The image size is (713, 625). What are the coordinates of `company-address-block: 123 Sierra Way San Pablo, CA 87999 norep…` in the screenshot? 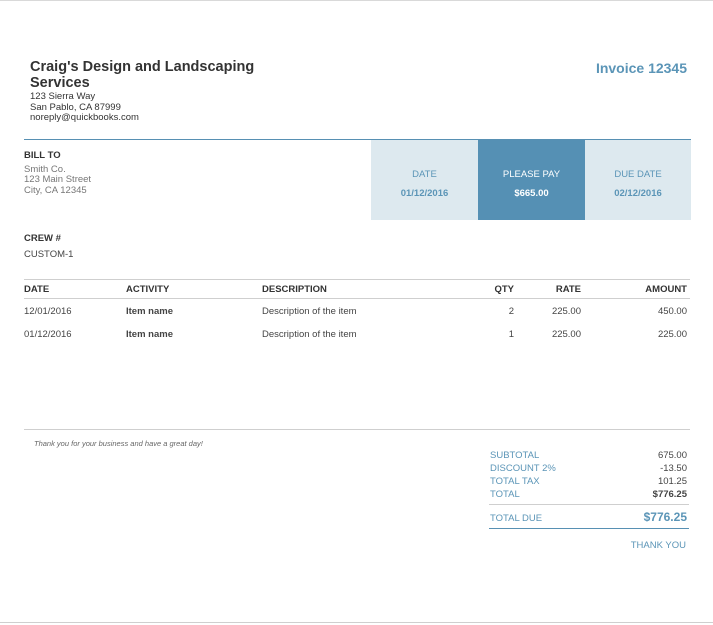 It's located at (84, 107).